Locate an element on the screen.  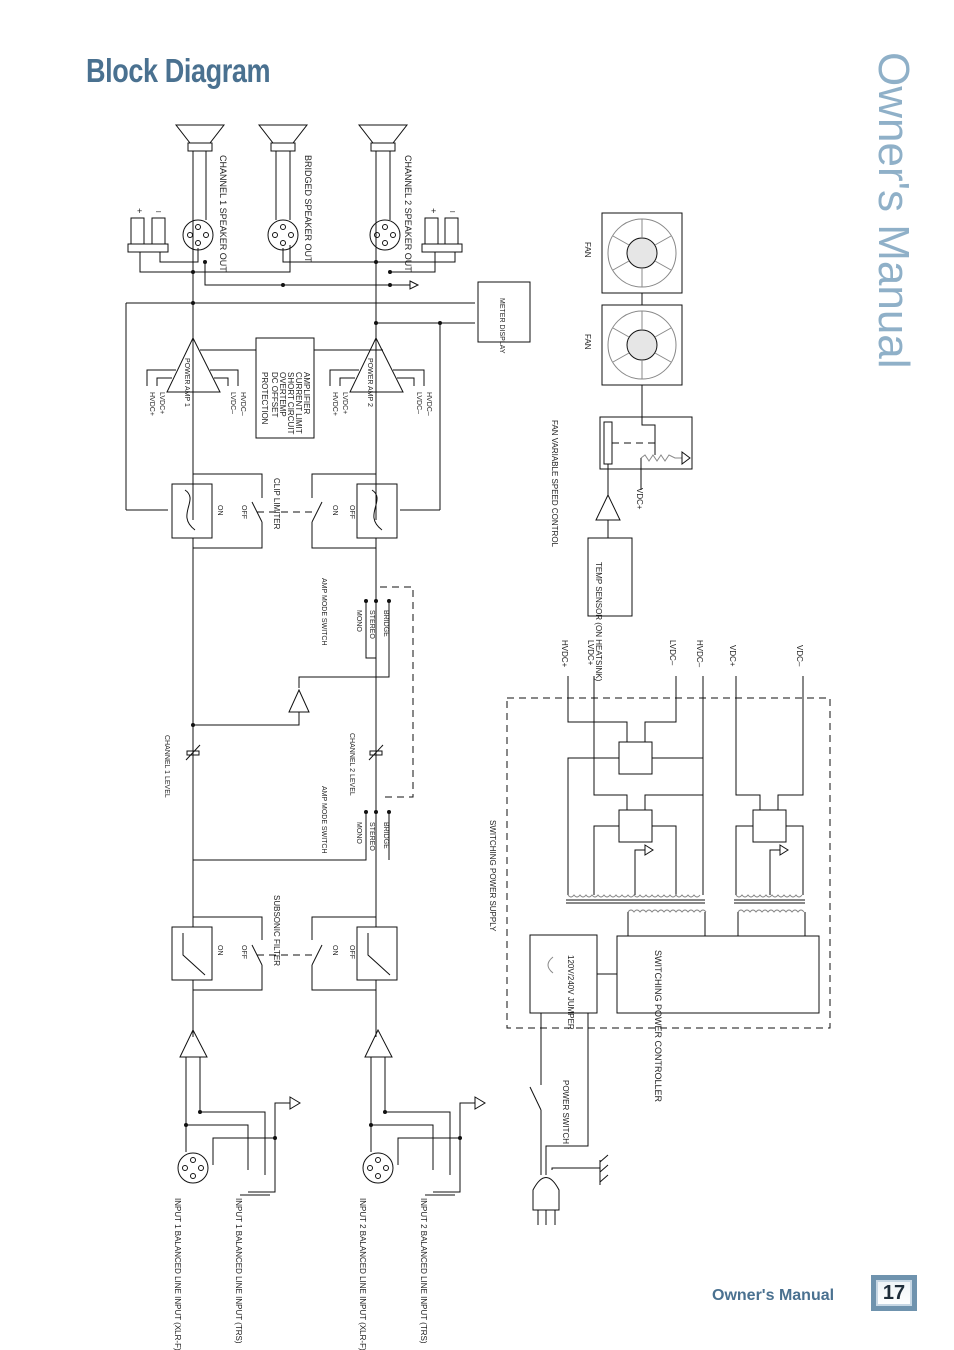
ch2-level-label: CHANNEL 2 LEVEL is located at coordinates (351, 764).